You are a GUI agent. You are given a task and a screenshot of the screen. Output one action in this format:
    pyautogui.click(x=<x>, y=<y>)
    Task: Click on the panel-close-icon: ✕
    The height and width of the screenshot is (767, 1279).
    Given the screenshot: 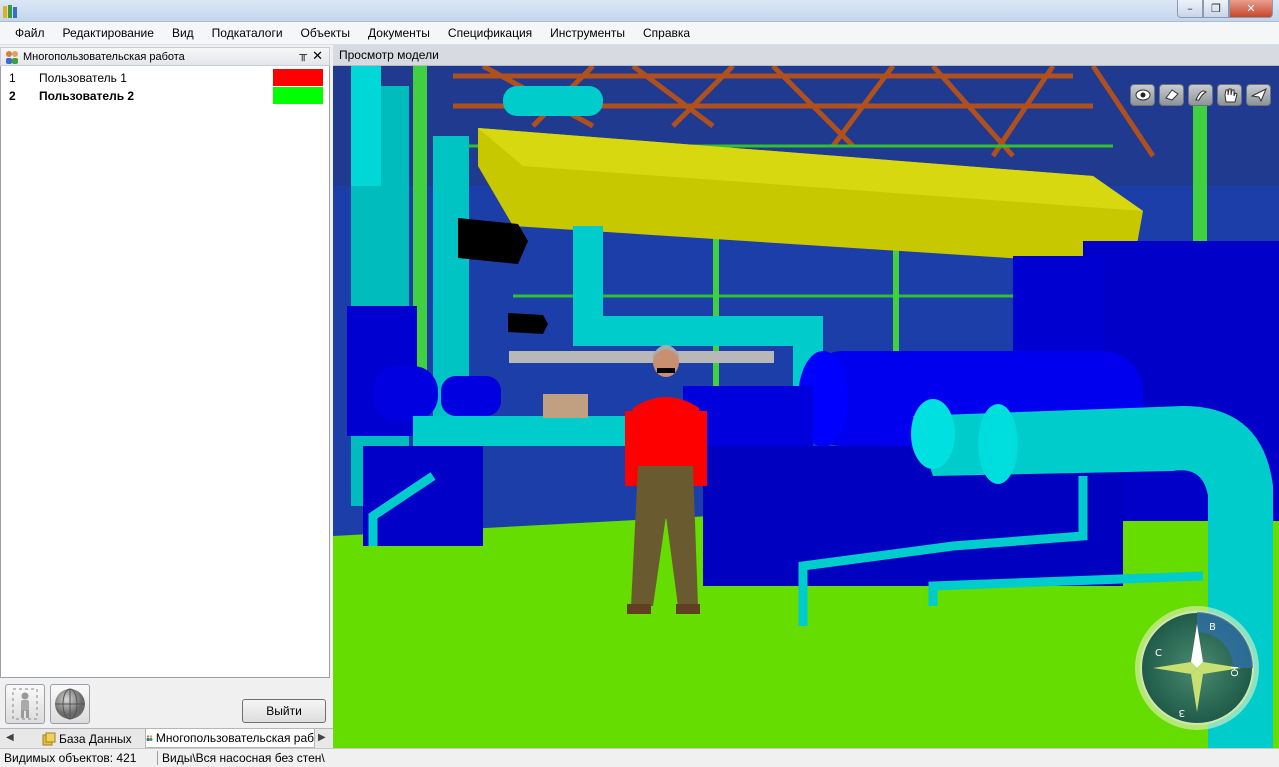 What is the action you would take?
    pyautogui.click(x=317, y=56)
    